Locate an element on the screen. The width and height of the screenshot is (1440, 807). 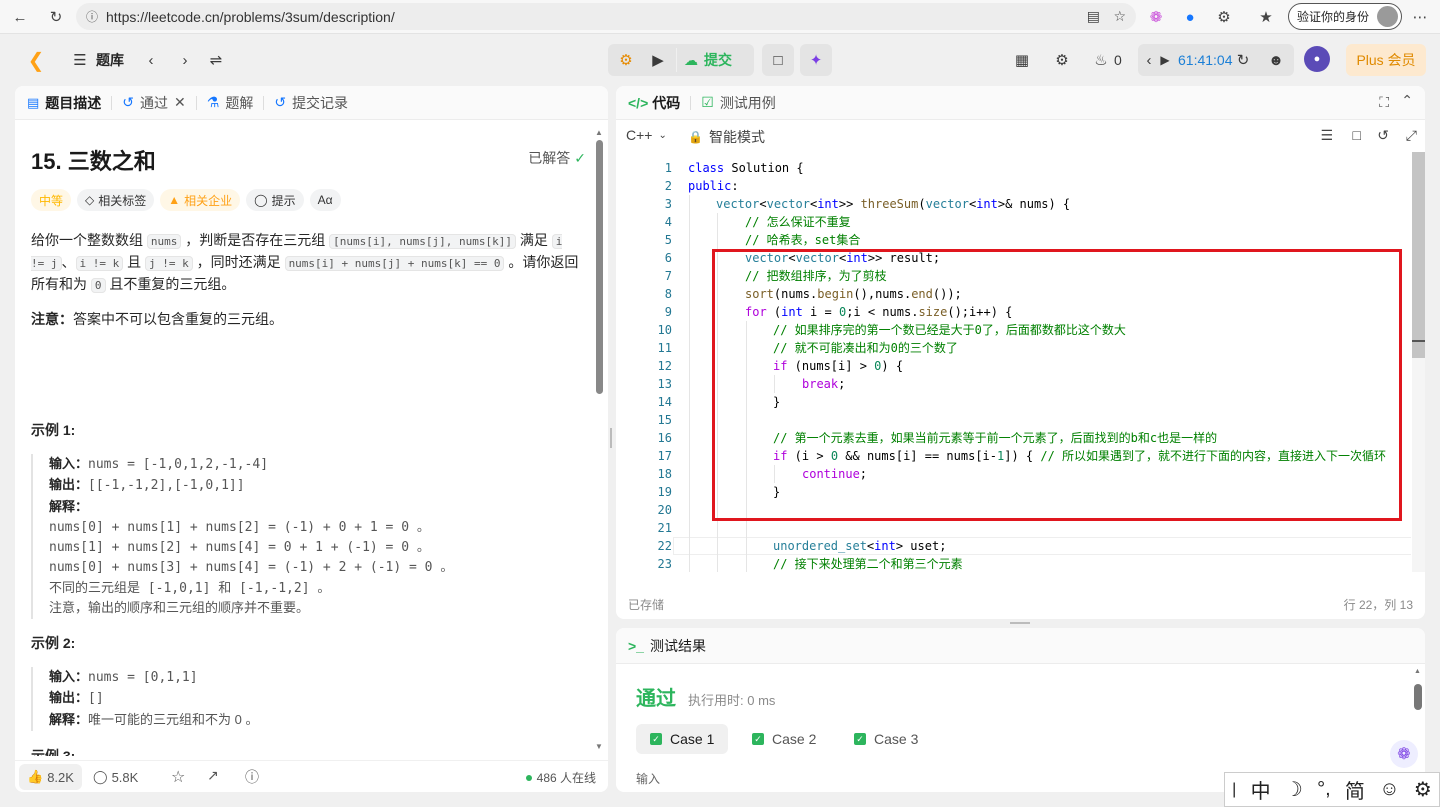
debug-icon: ⚙ is located at coordinates (626, 60).